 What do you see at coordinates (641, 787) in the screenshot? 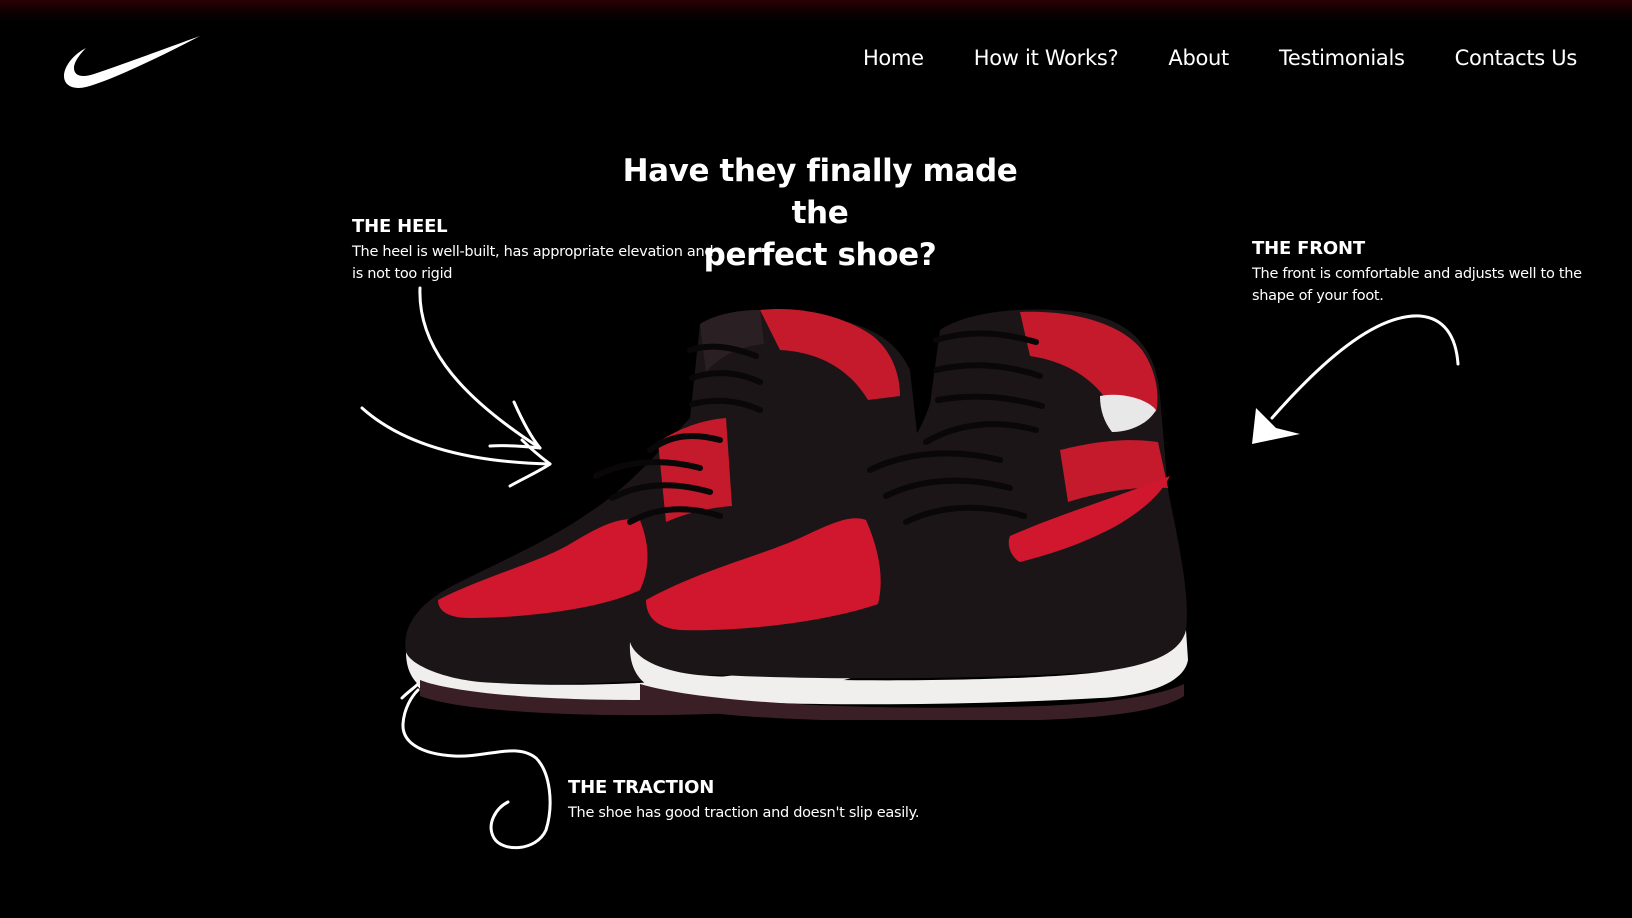
I see `feature-traction-title: THE TRACTION` at bounding box center [641, 787].